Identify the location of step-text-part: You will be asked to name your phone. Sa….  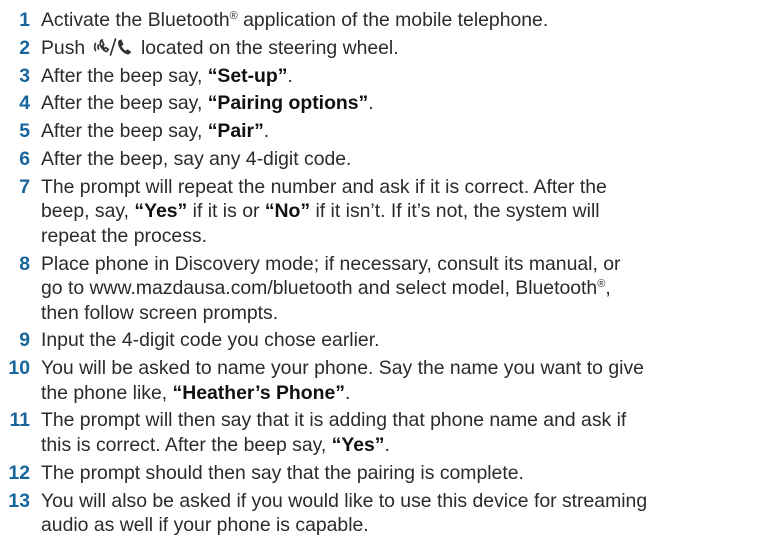
(342, 368).